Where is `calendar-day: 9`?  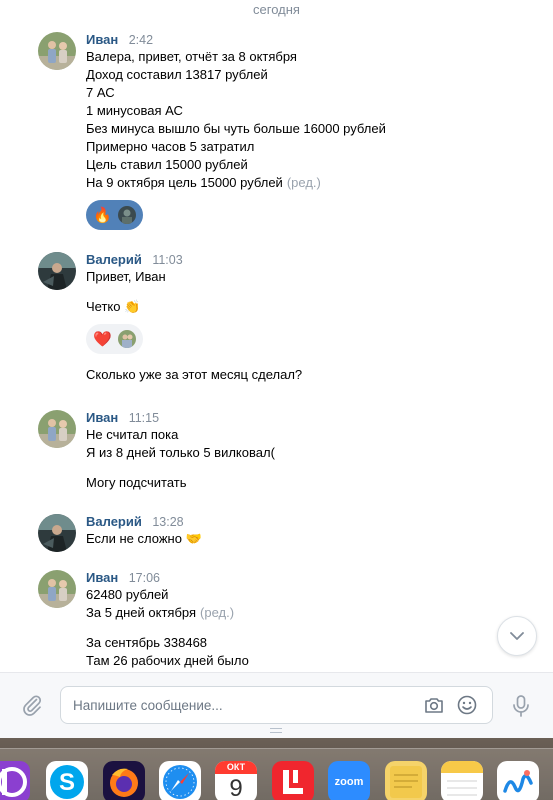 calendar-day: 9 is located at coordinates (236, 787).